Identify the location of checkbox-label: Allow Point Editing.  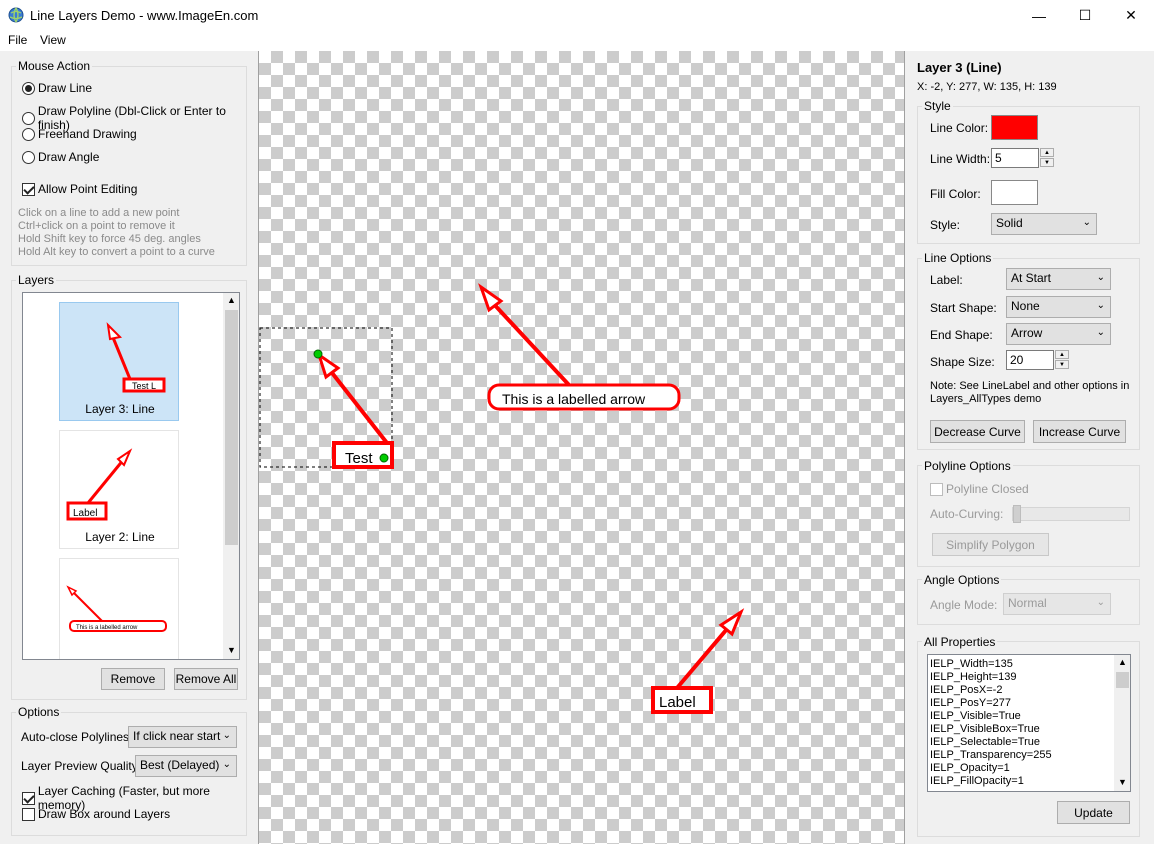
(88, 189).